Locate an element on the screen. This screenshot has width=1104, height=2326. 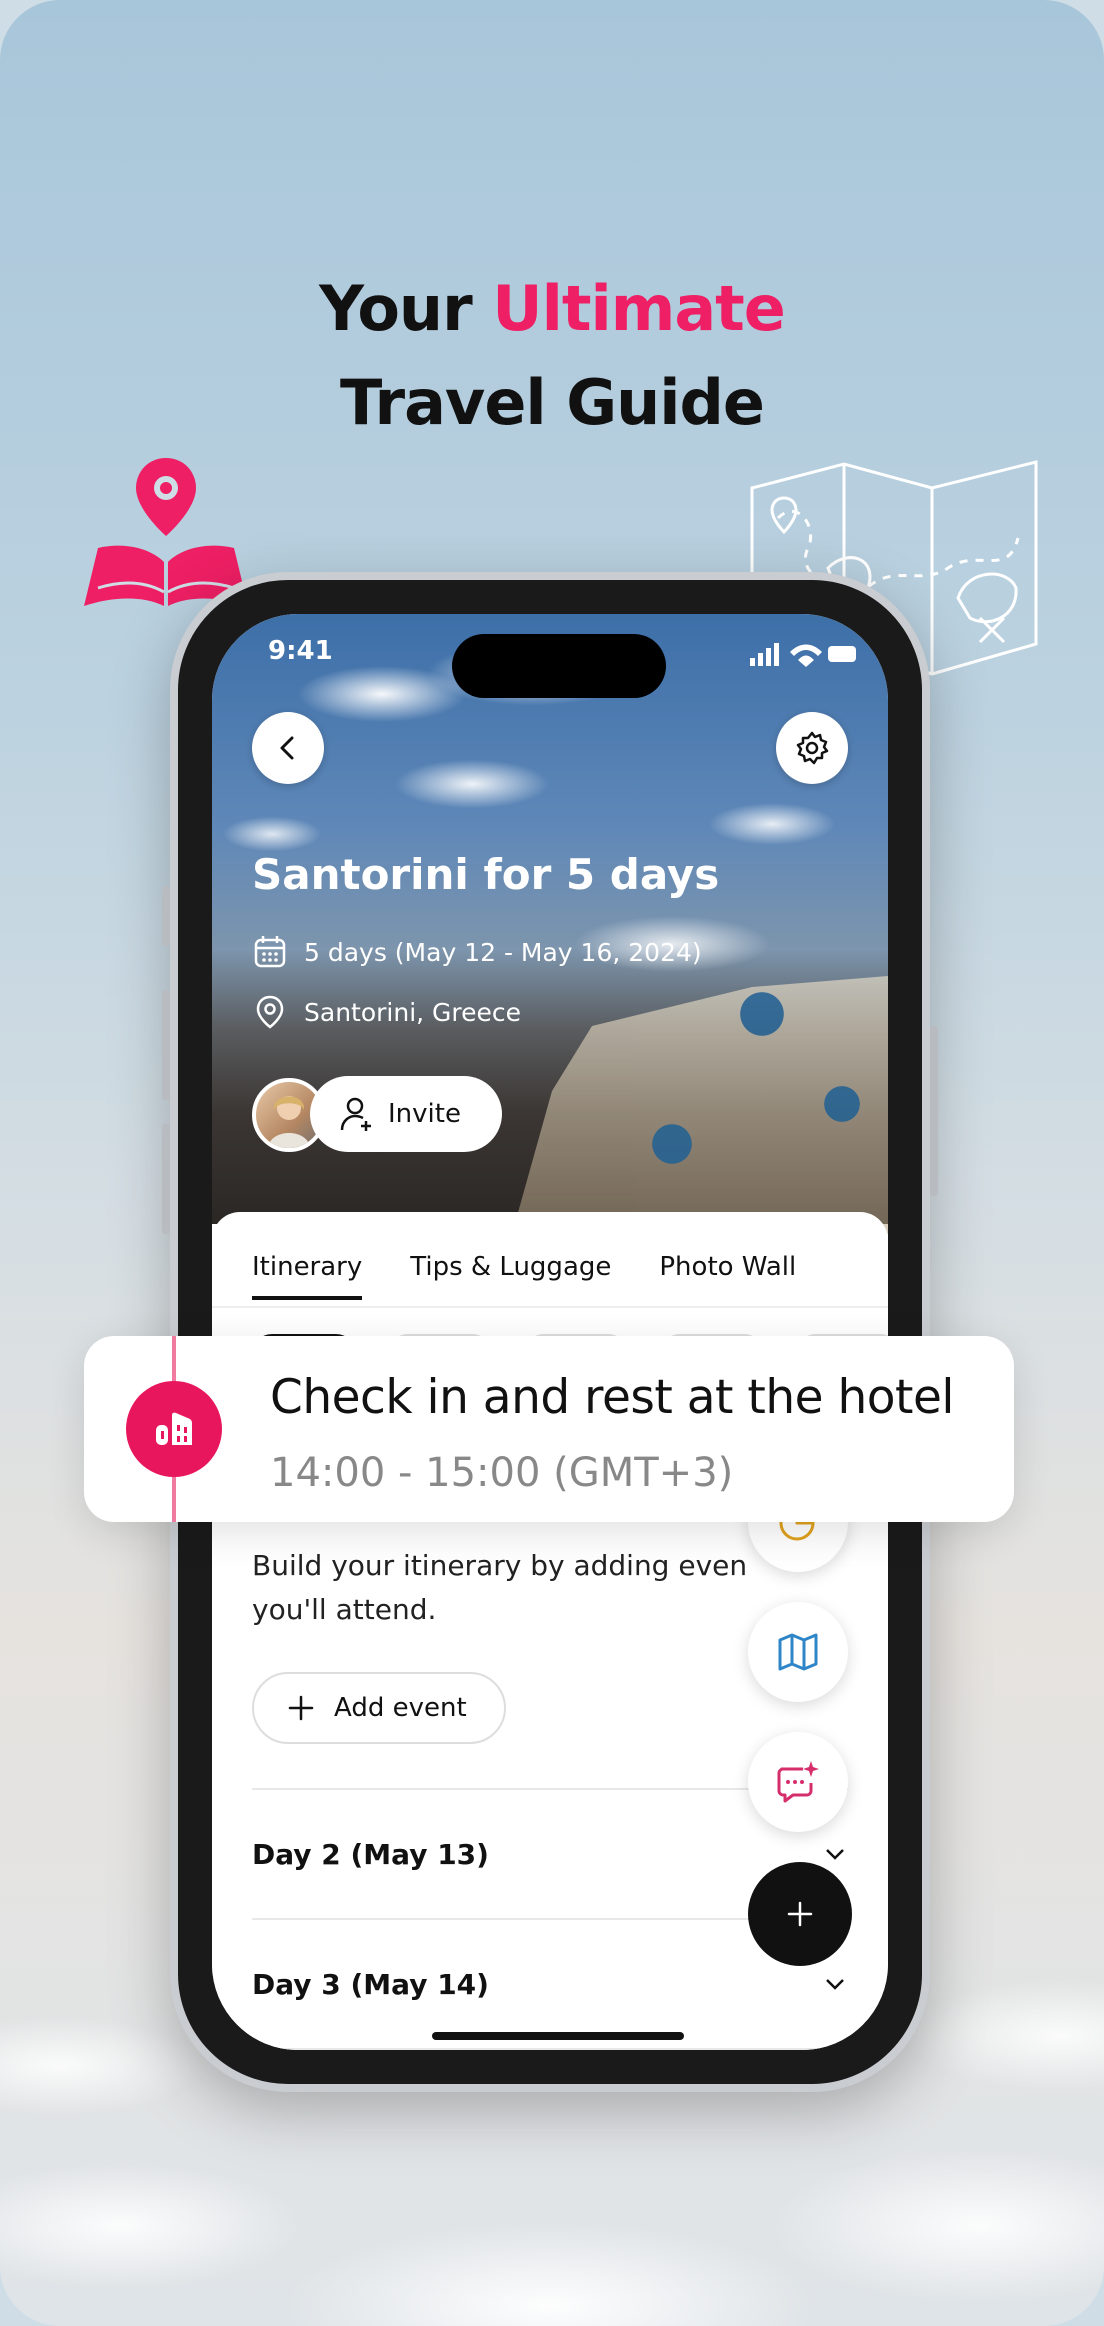
status-bar: 9:41 is located at coordinates (550, 656).